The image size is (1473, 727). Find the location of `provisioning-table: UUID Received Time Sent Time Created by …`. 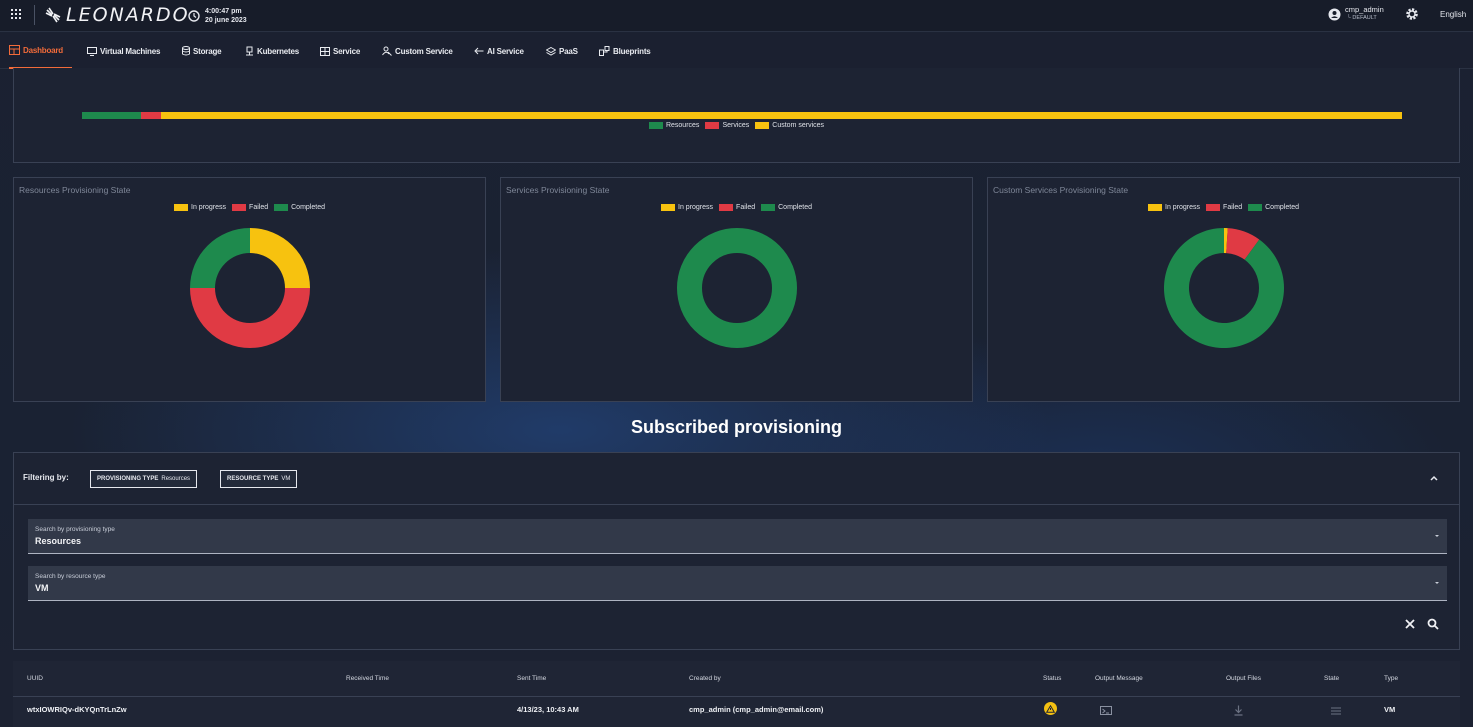

provisioning-table: UUID Received Time Sent Time Created by … is located at coordinates (736, 694).